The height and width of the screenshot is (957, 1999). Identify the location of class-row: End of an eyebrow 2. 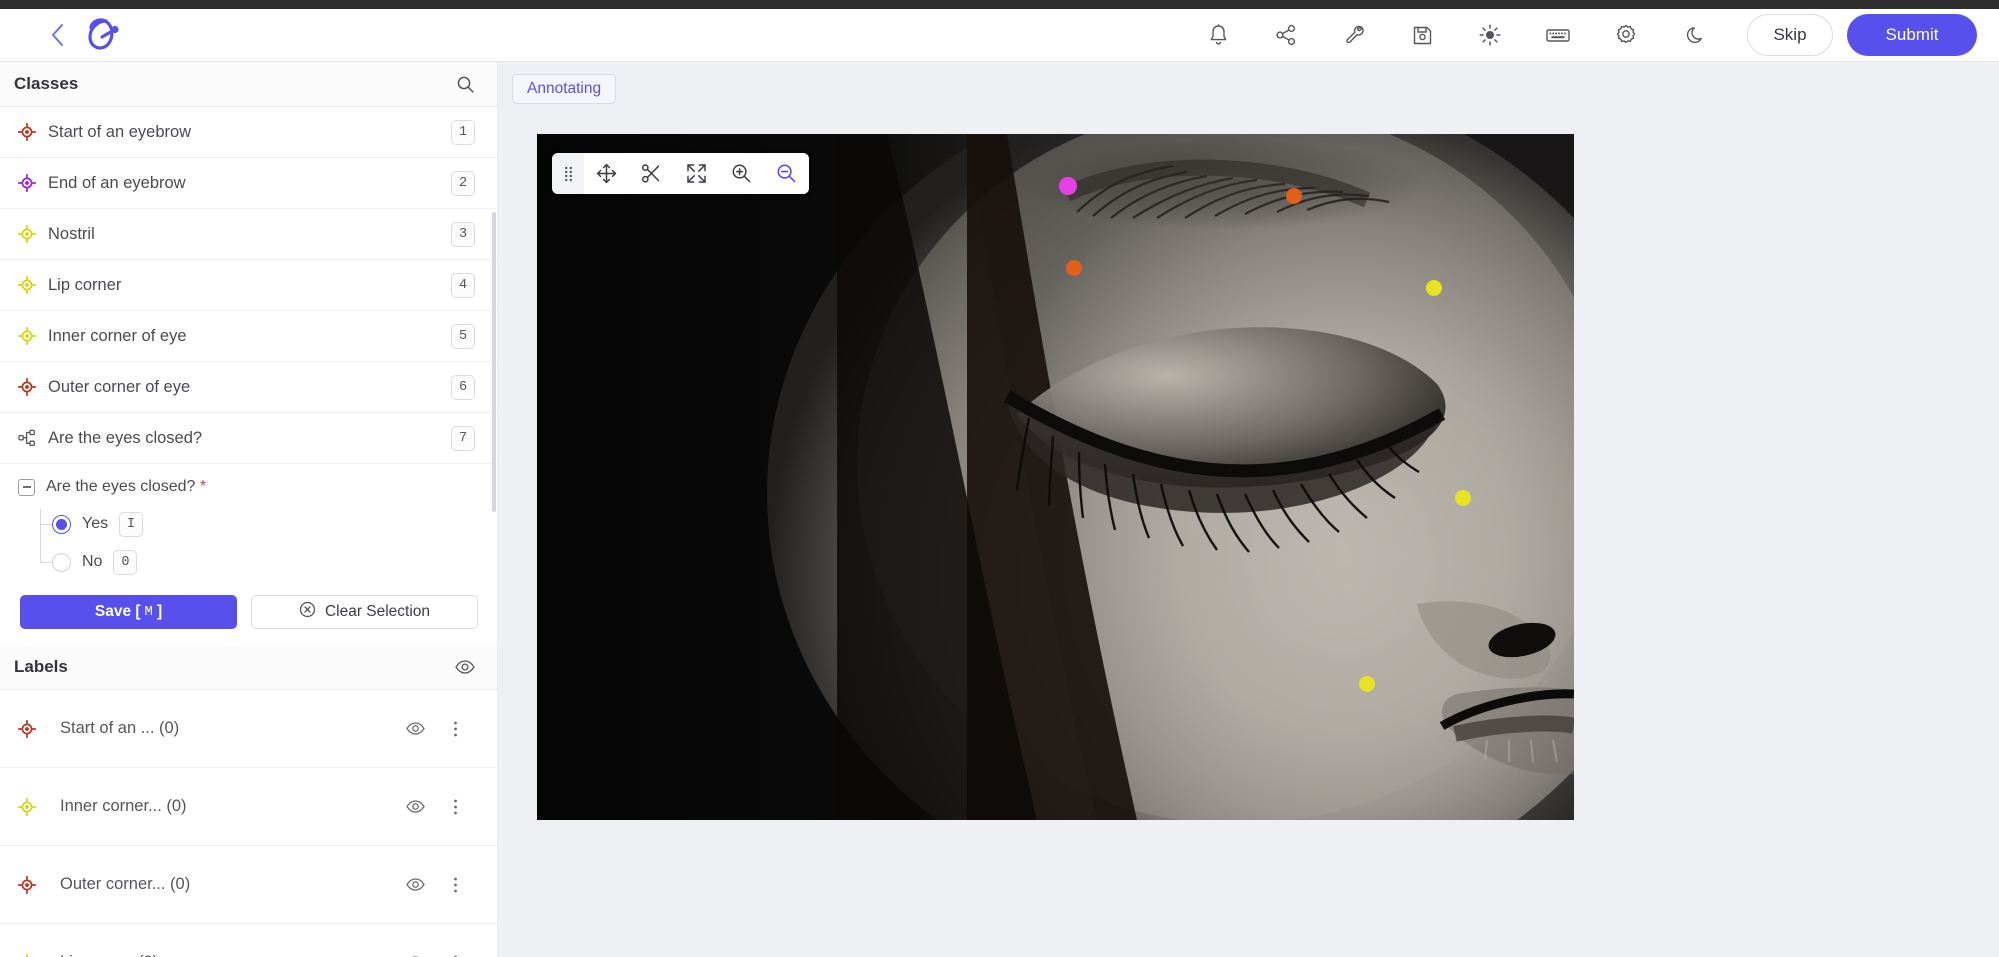
(248, 183).